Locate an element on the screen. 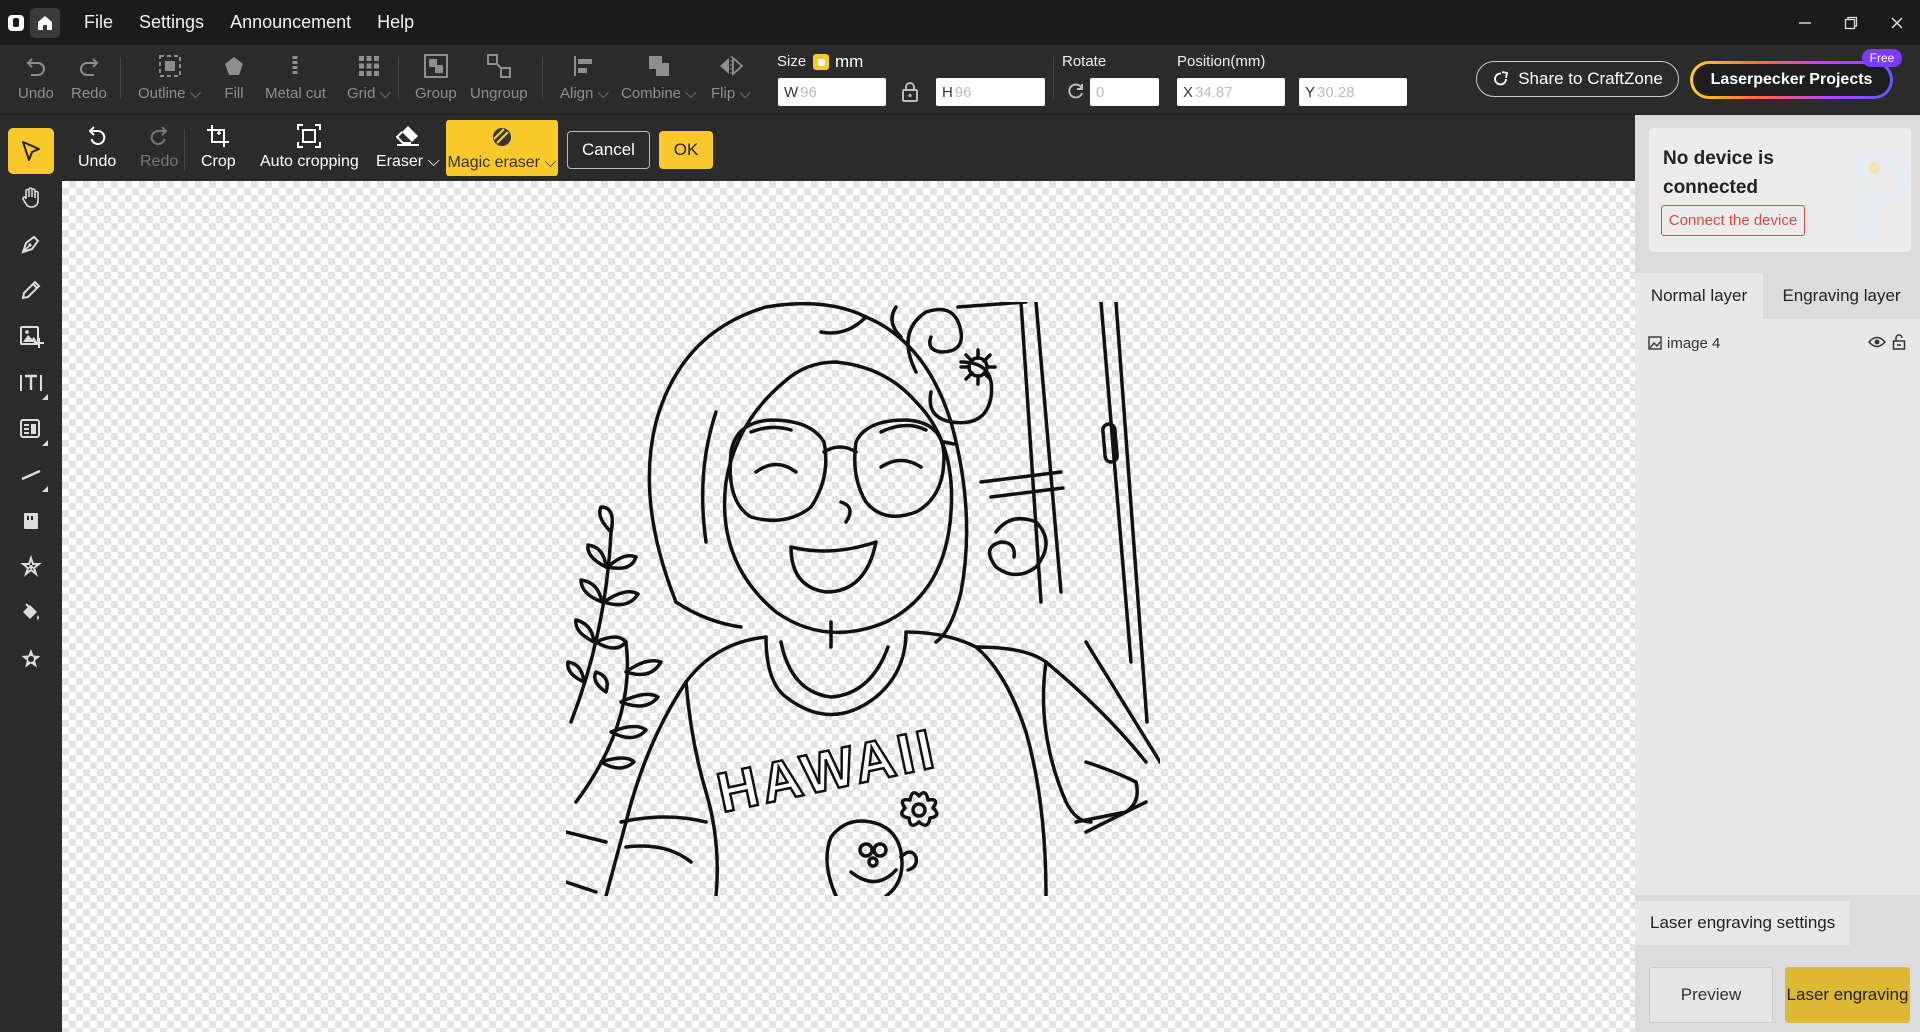 This screenshot has height=1032, width=1920. x-position-field: X 34.87 is located at coordinates (1231, 92).